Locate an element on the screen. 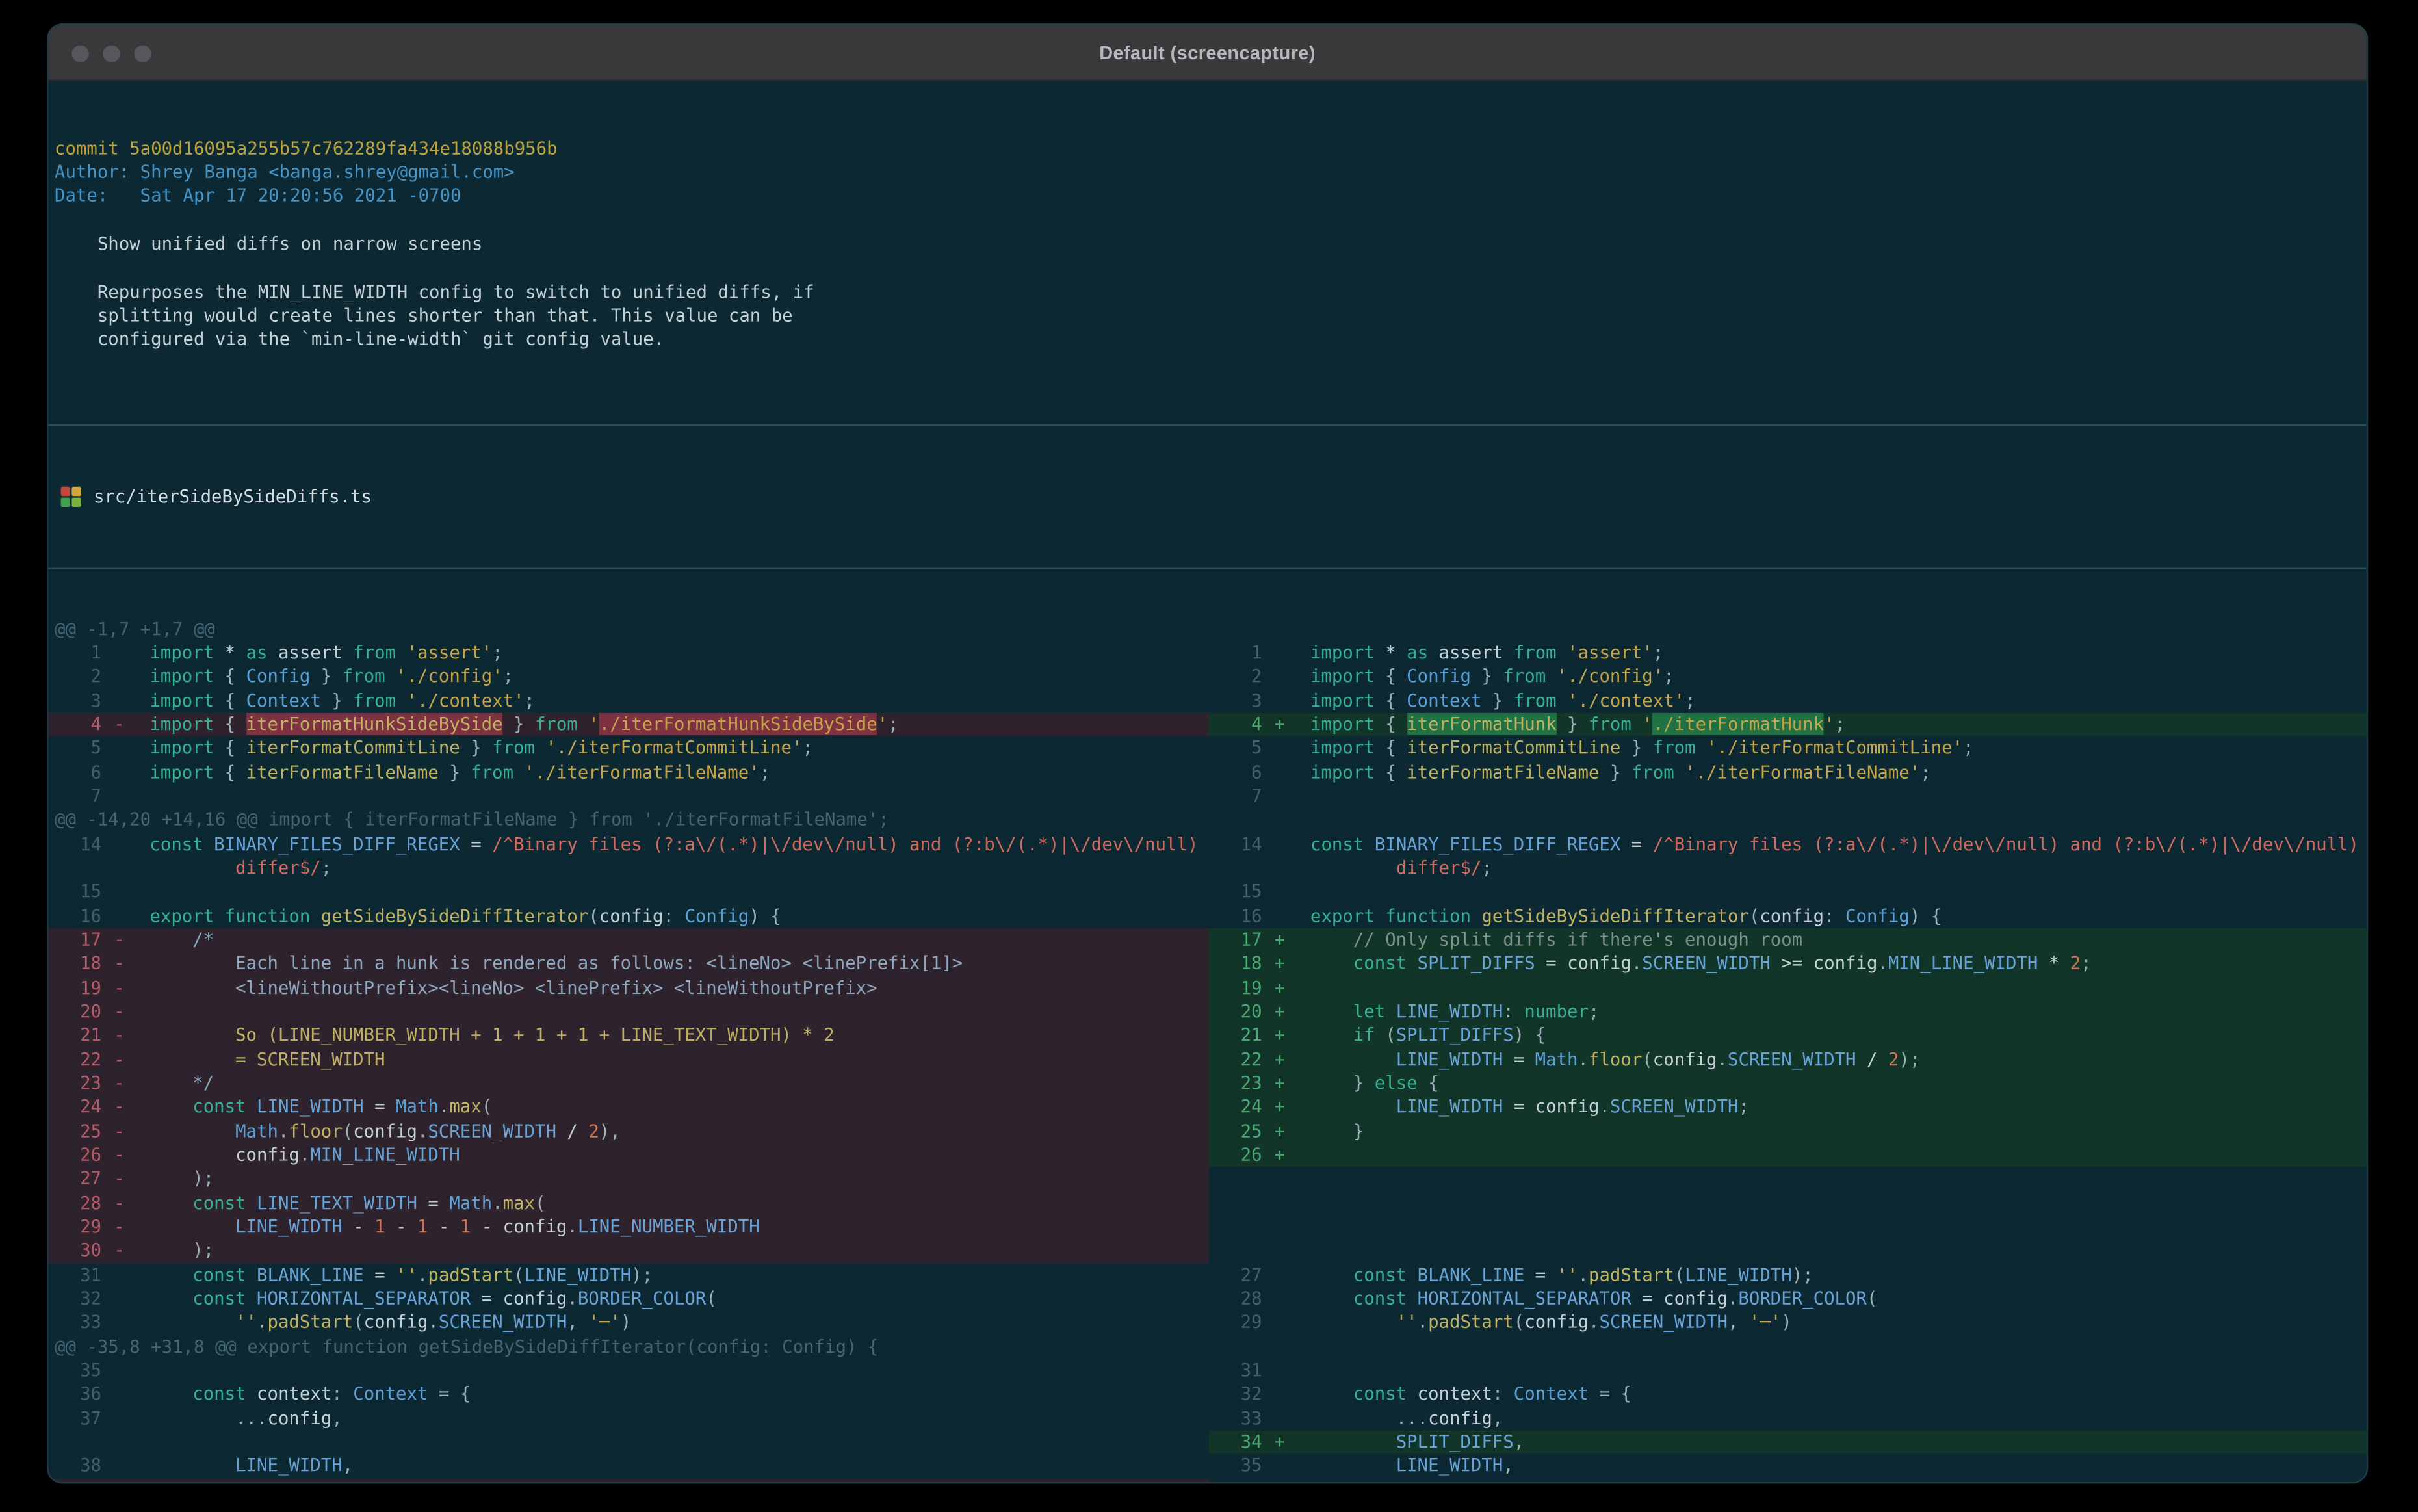 Image resolution: width=2418 pixels, height=1512 pixels. token: './config' is located at coordinates (449, 676).